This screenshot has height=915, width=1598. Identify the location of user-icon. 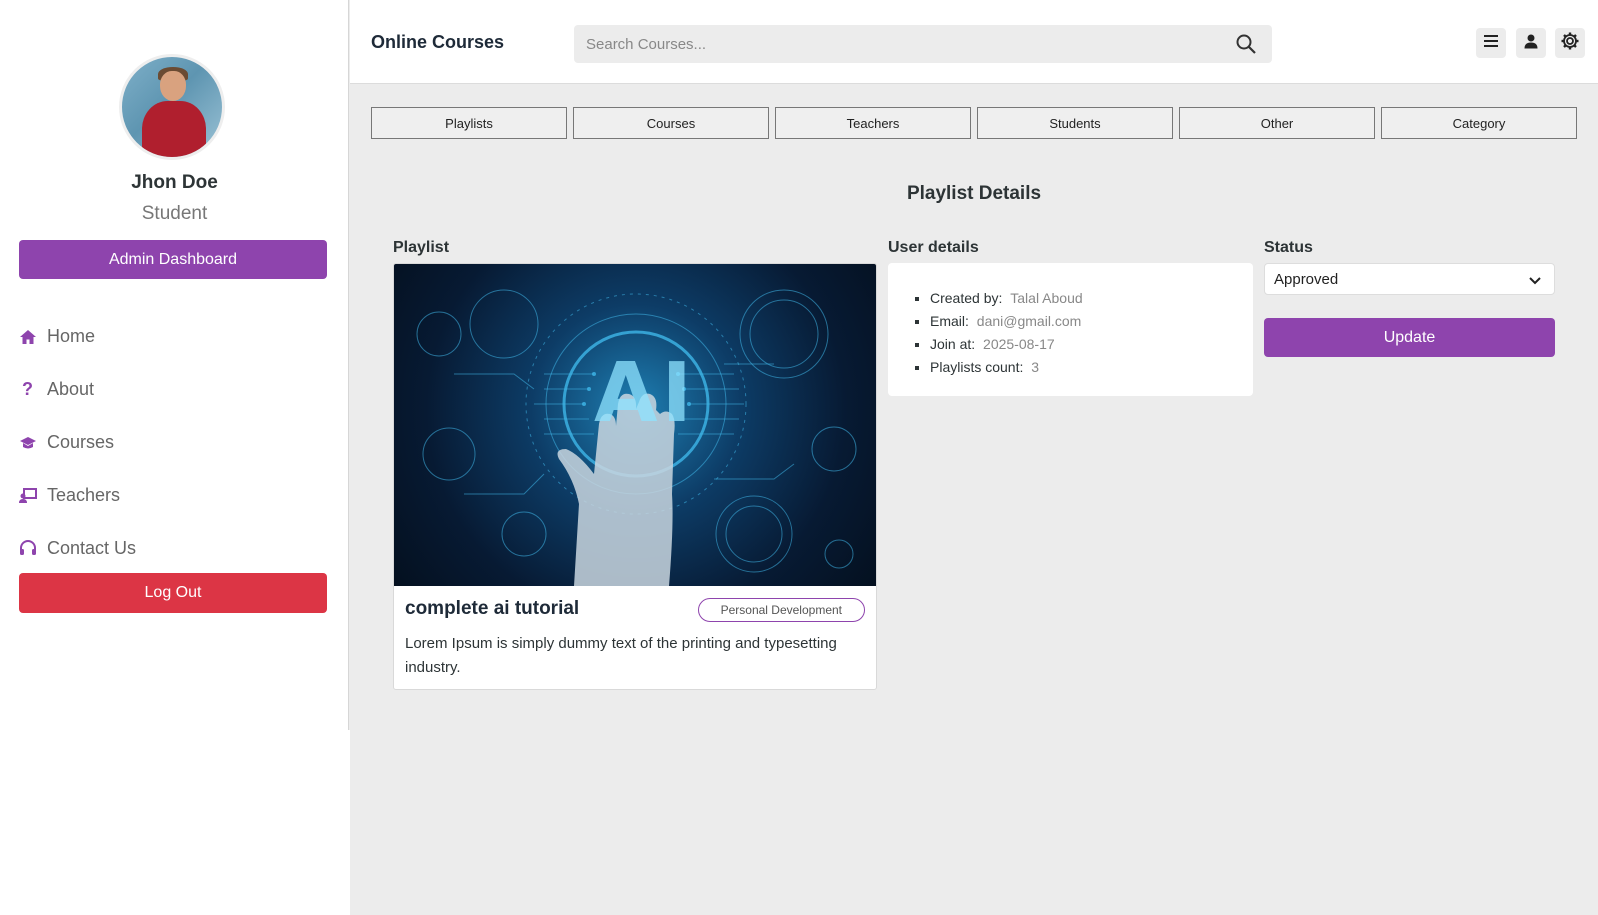
(1531, 43).